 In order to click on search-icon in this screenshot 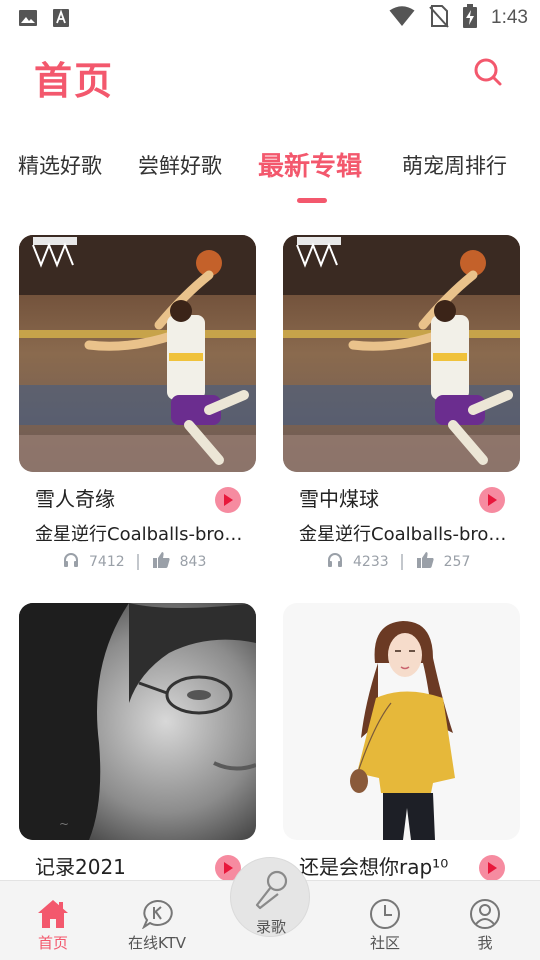, I will do `click(488, 74)`.